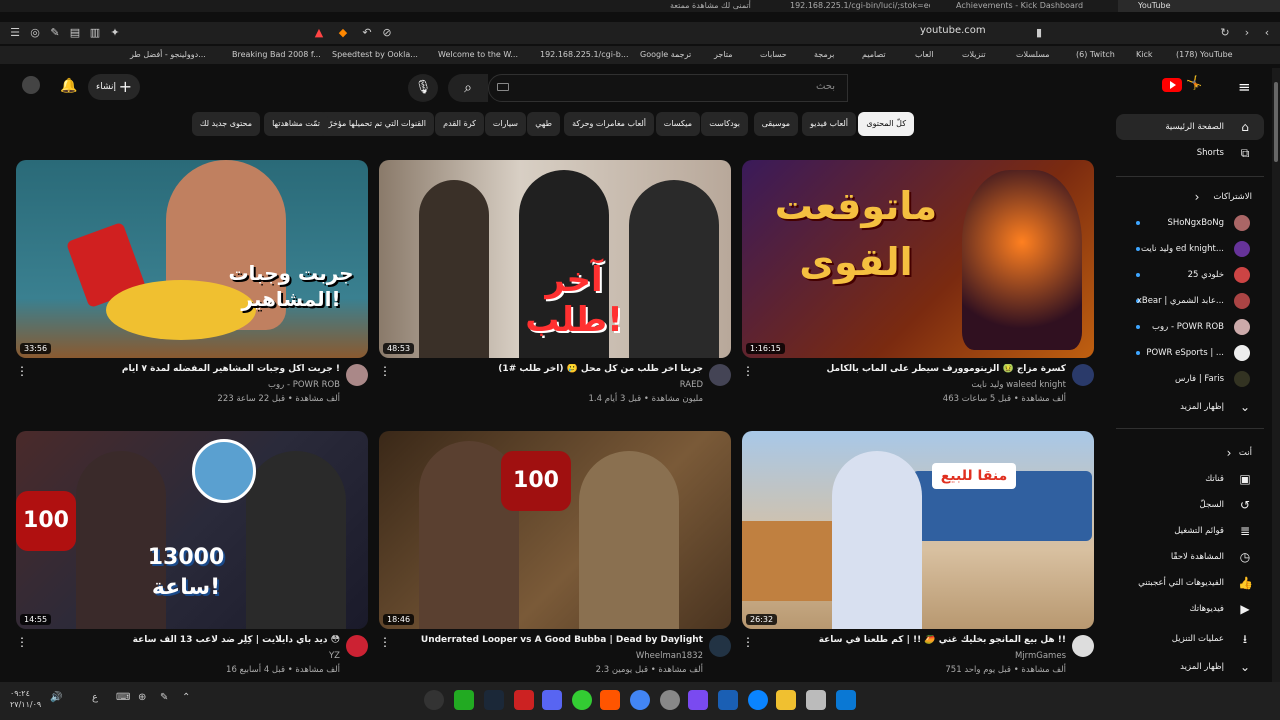 The width and height of the screenshot is (1280, 720). I want to click on sidebar-item-home: الصفحة الرئيسية ⌂, so click(1190, 127).